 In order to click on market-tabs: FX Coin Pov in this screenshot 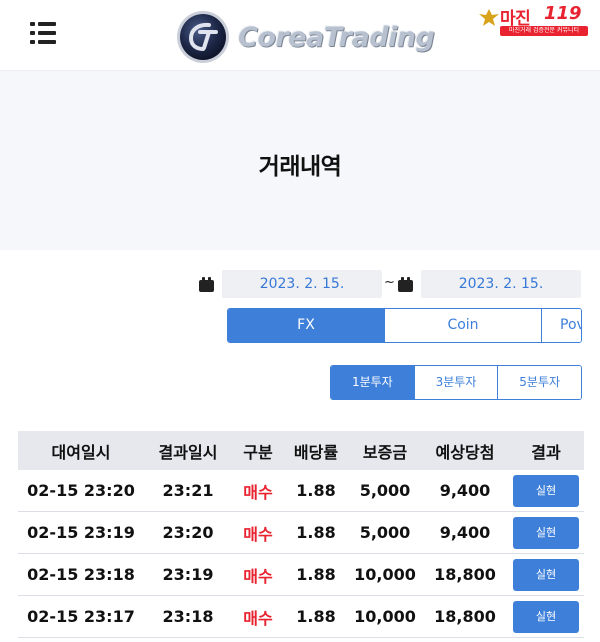, I will do `click(404, 325)`.